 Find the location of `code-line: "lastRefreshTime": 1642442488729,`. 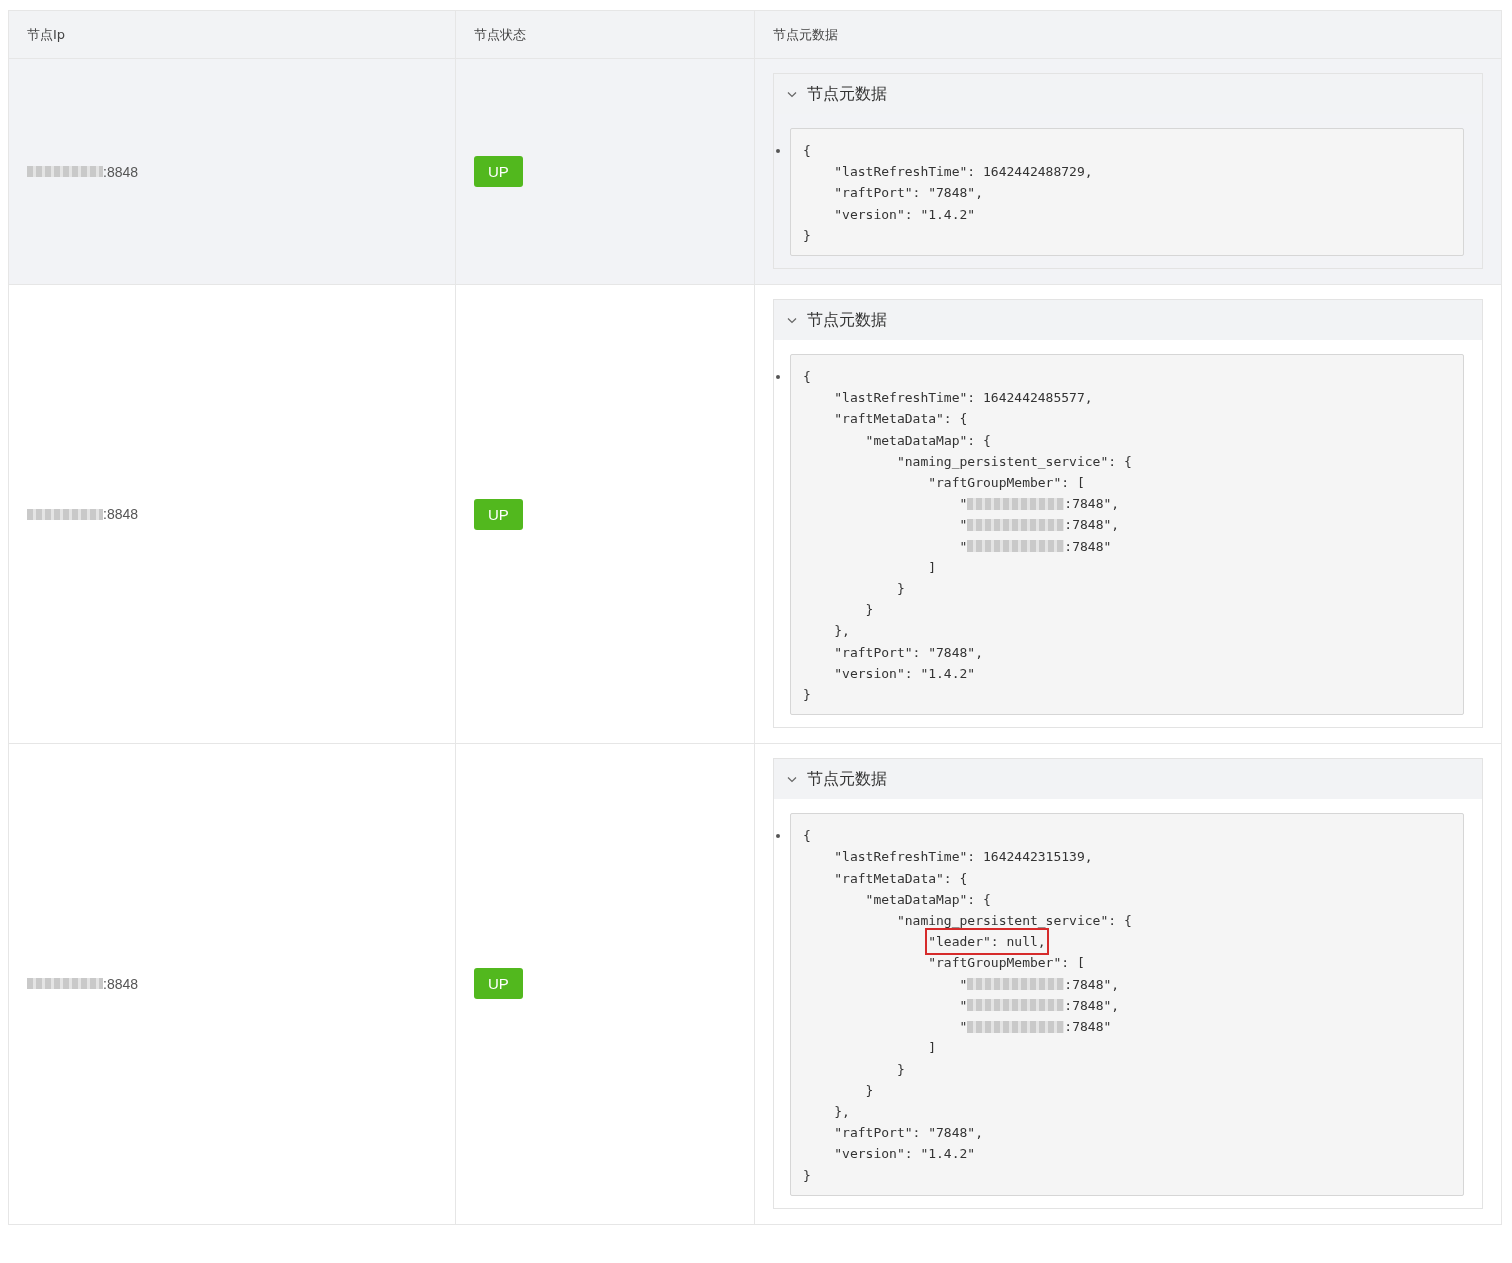

code-line: "lastRefreshTime": 1642442488729, is located at coordinates (963, 172).